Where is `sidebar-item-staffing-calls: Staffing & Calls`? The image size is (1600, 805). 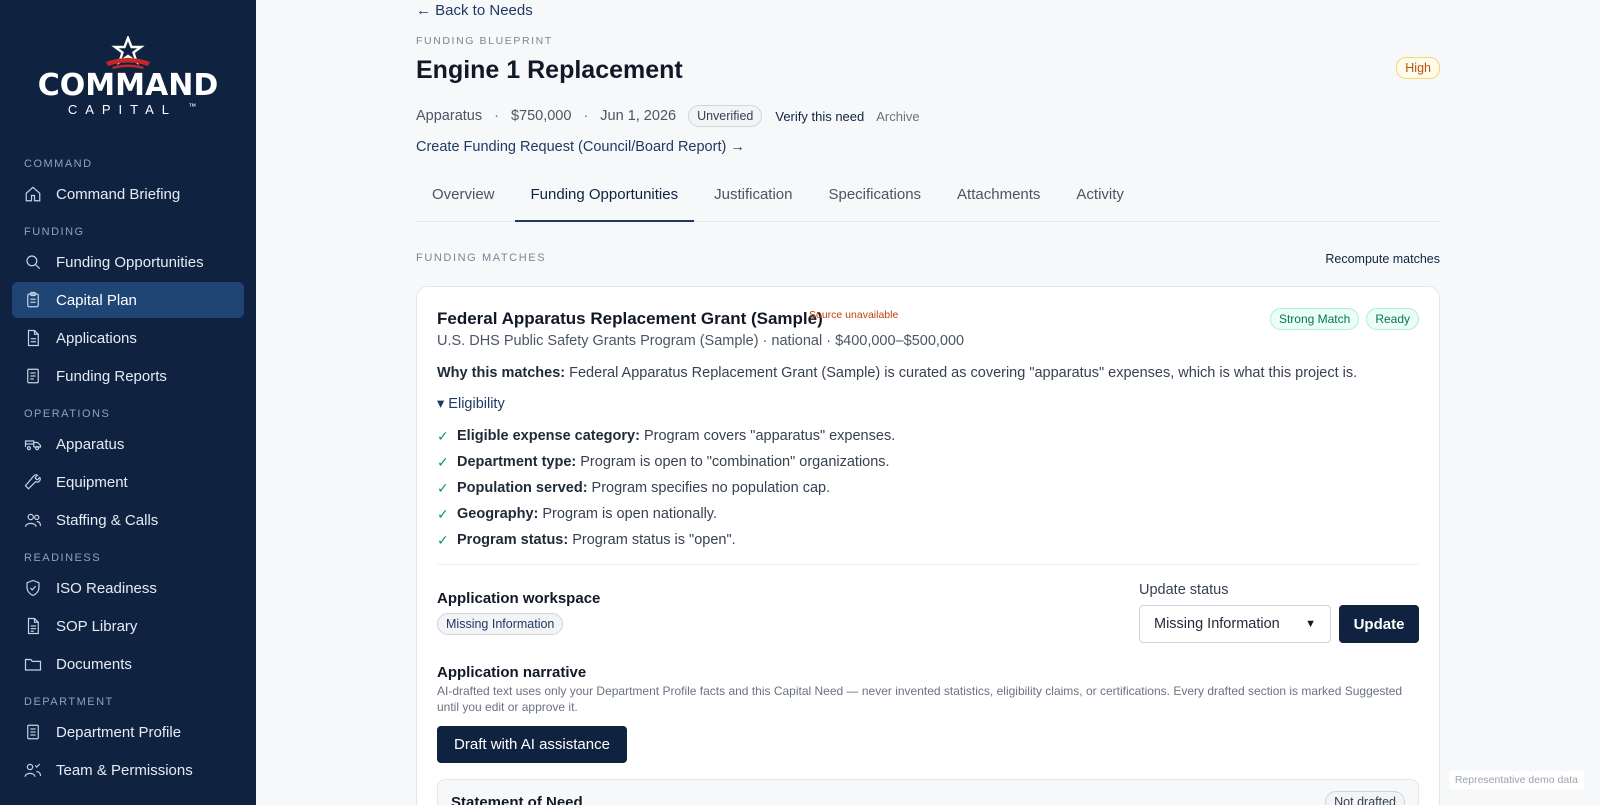
sidebar-item-staffing-calls: Staffing & Calls is located at coordinates (128, 520).